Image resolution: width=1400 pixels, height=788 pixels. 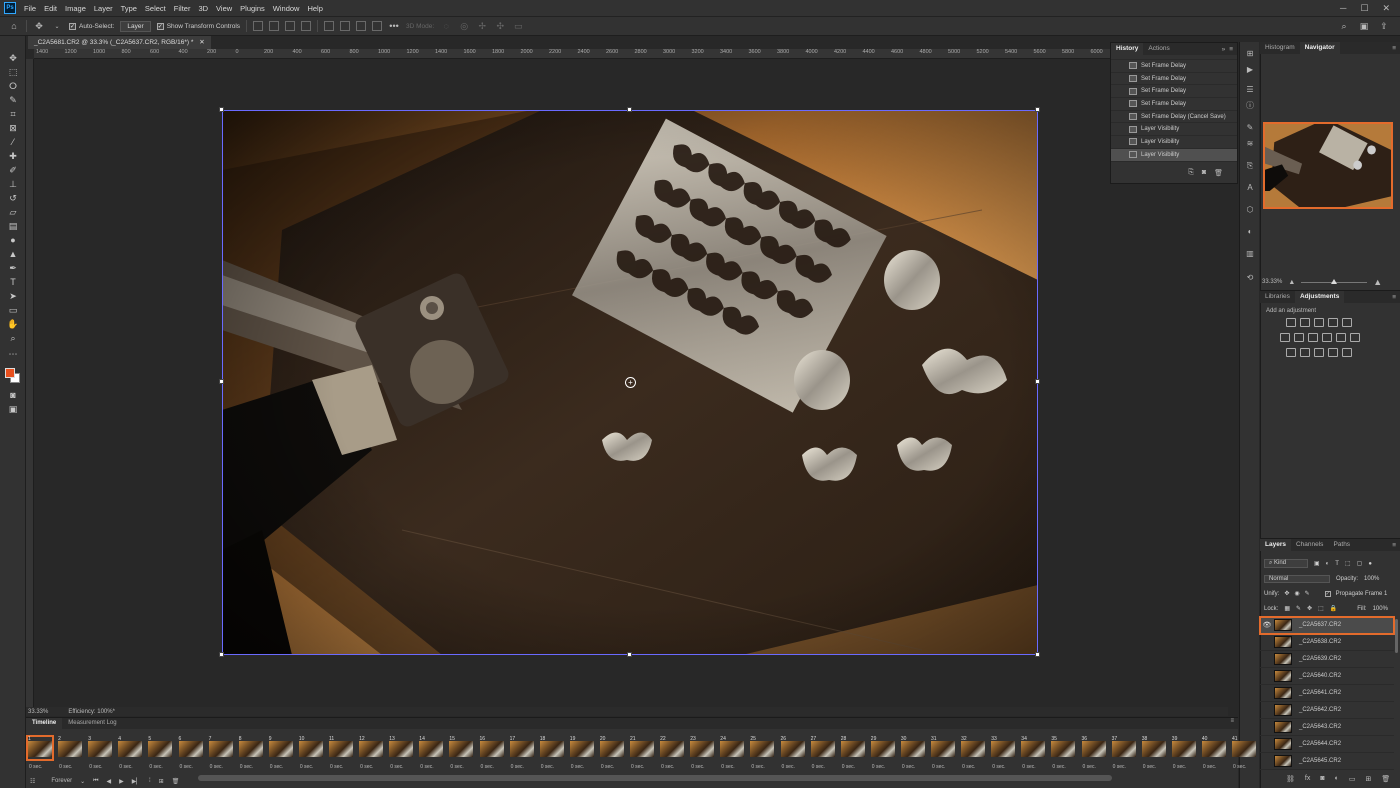 What do you see at coordinates (13, 354) in the screenshot?
I see `more-tools-icon: ⋯` at bounding box center [13, 354].